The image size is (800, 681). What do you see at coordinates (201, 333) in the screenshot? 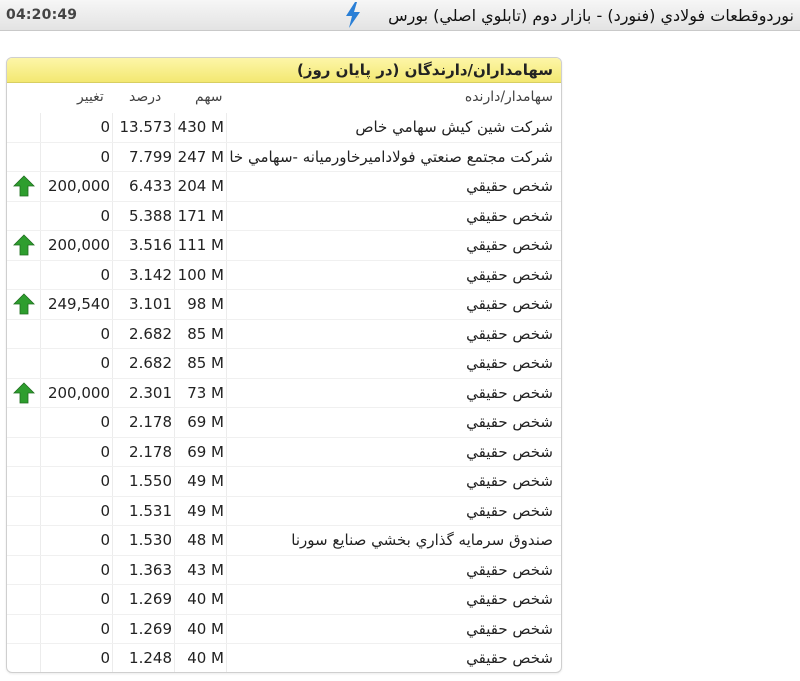
I see `shares-cell: 85 M` at bounding box center [201, 333].